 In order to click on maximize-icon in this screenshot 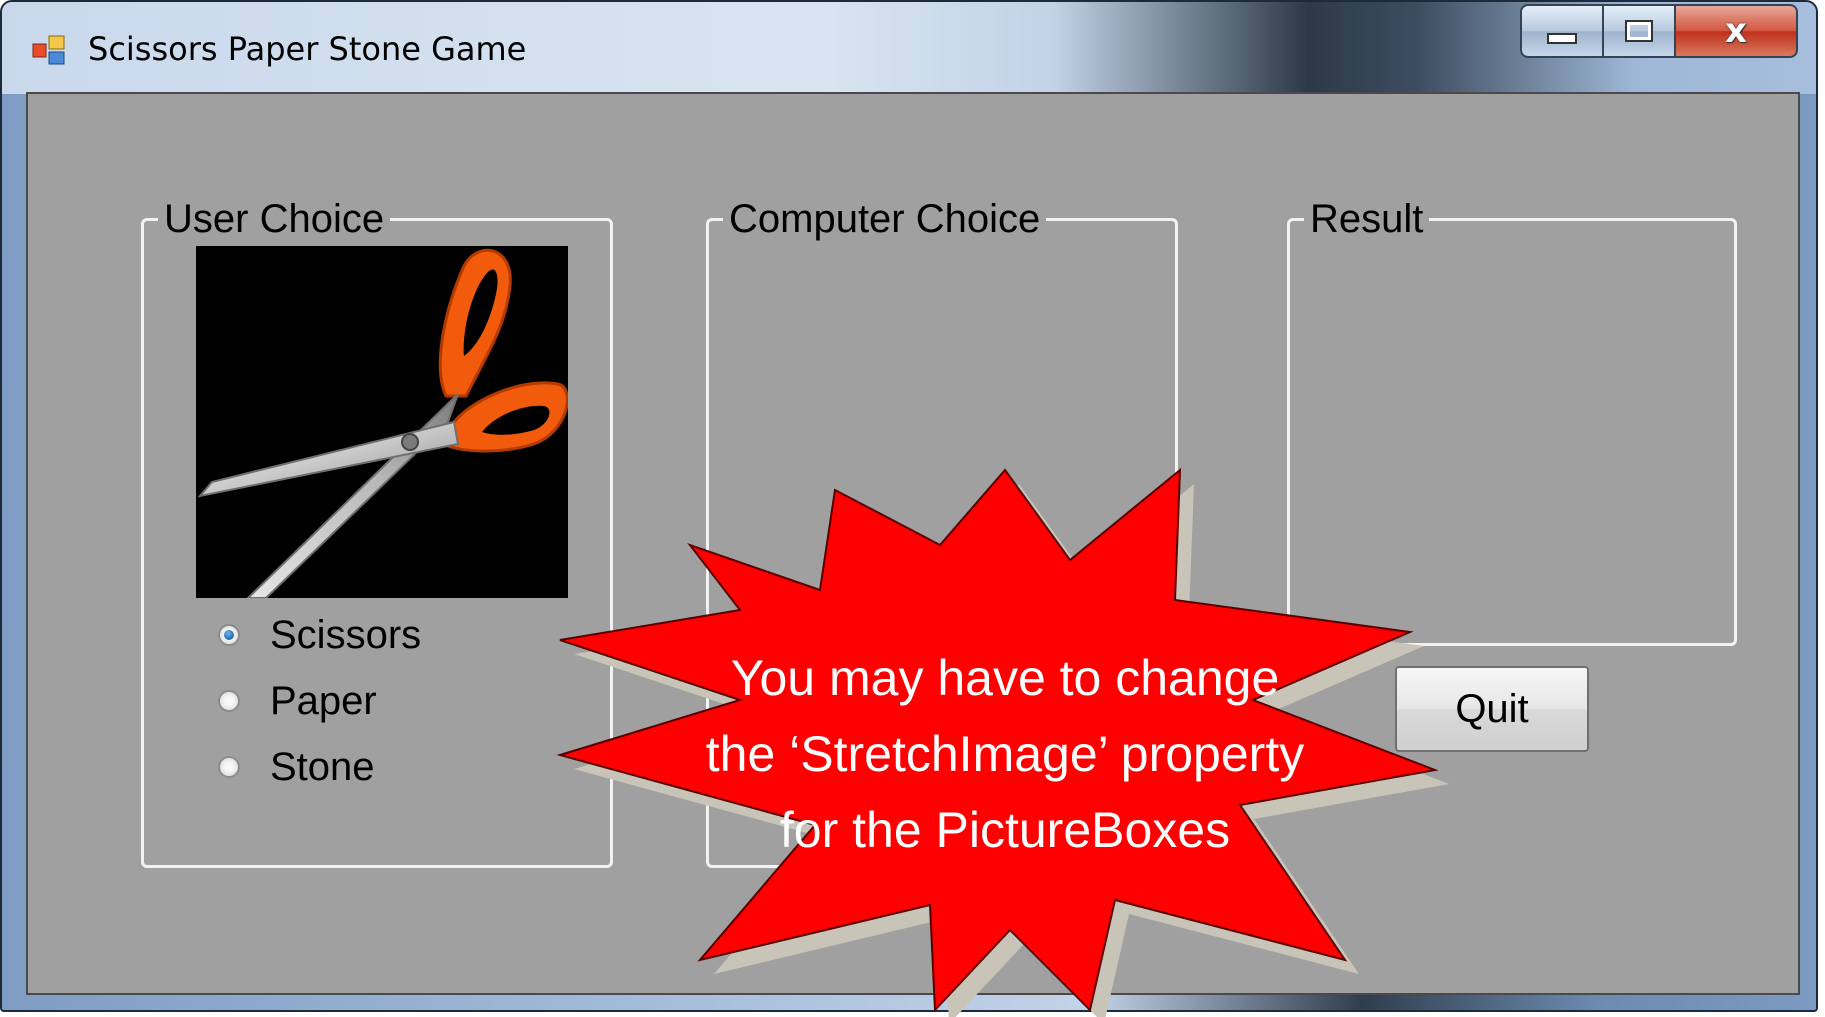, I will do `click(1639, 31)`.